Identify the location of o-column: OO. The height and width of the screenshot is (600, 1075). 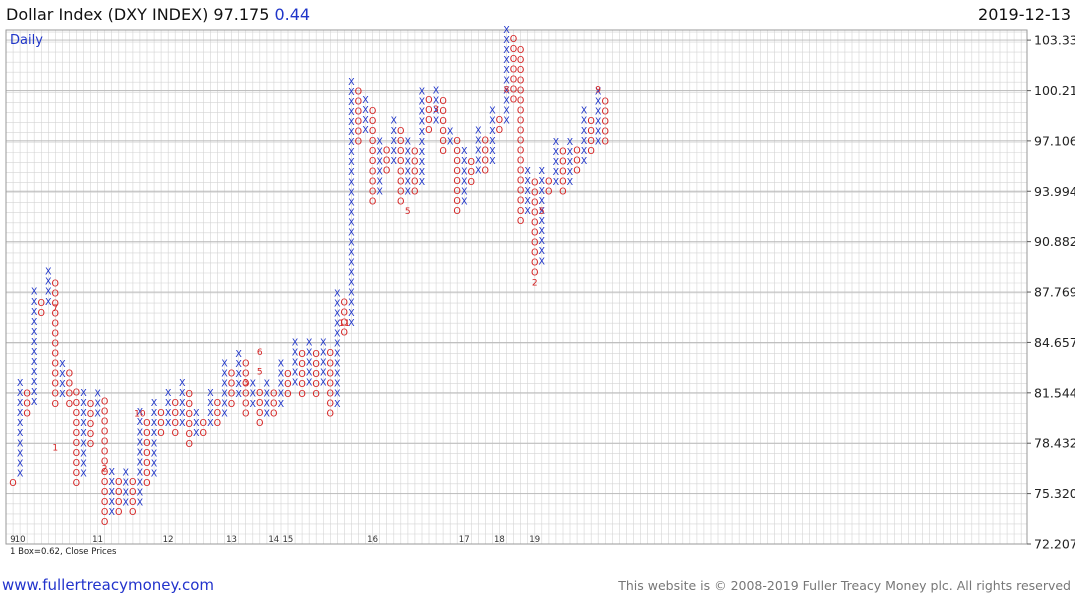
(203, 428).